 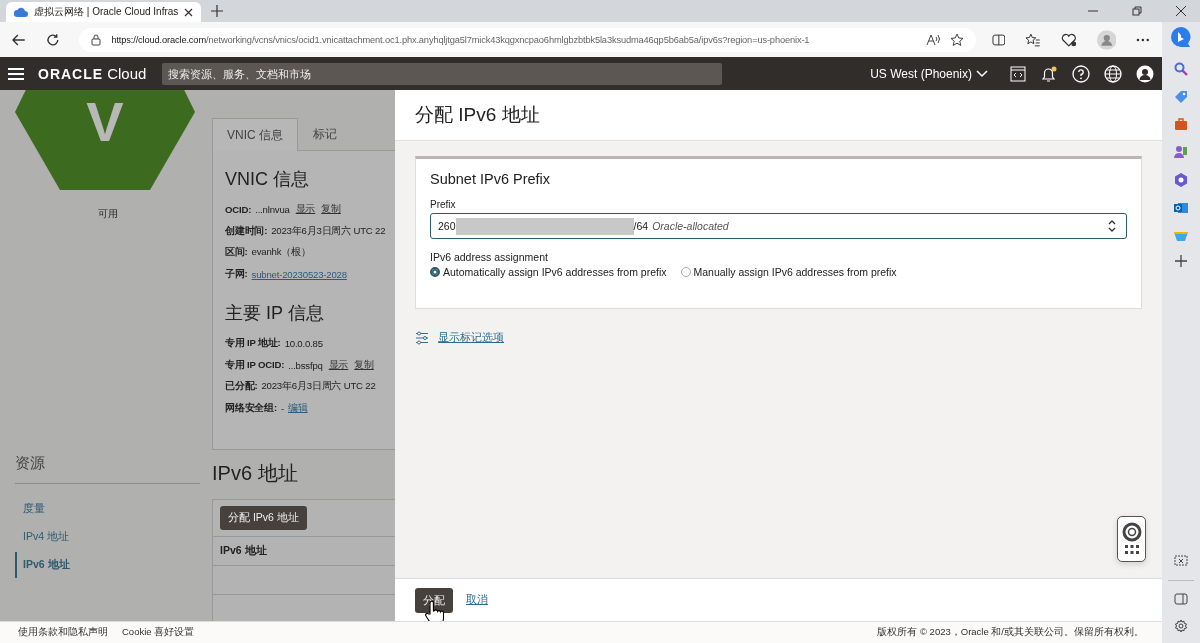 What do you see at coordinates (447, 226) in the screenshot?
I see `prefix-value: 260` at bounding box center [447, 226].